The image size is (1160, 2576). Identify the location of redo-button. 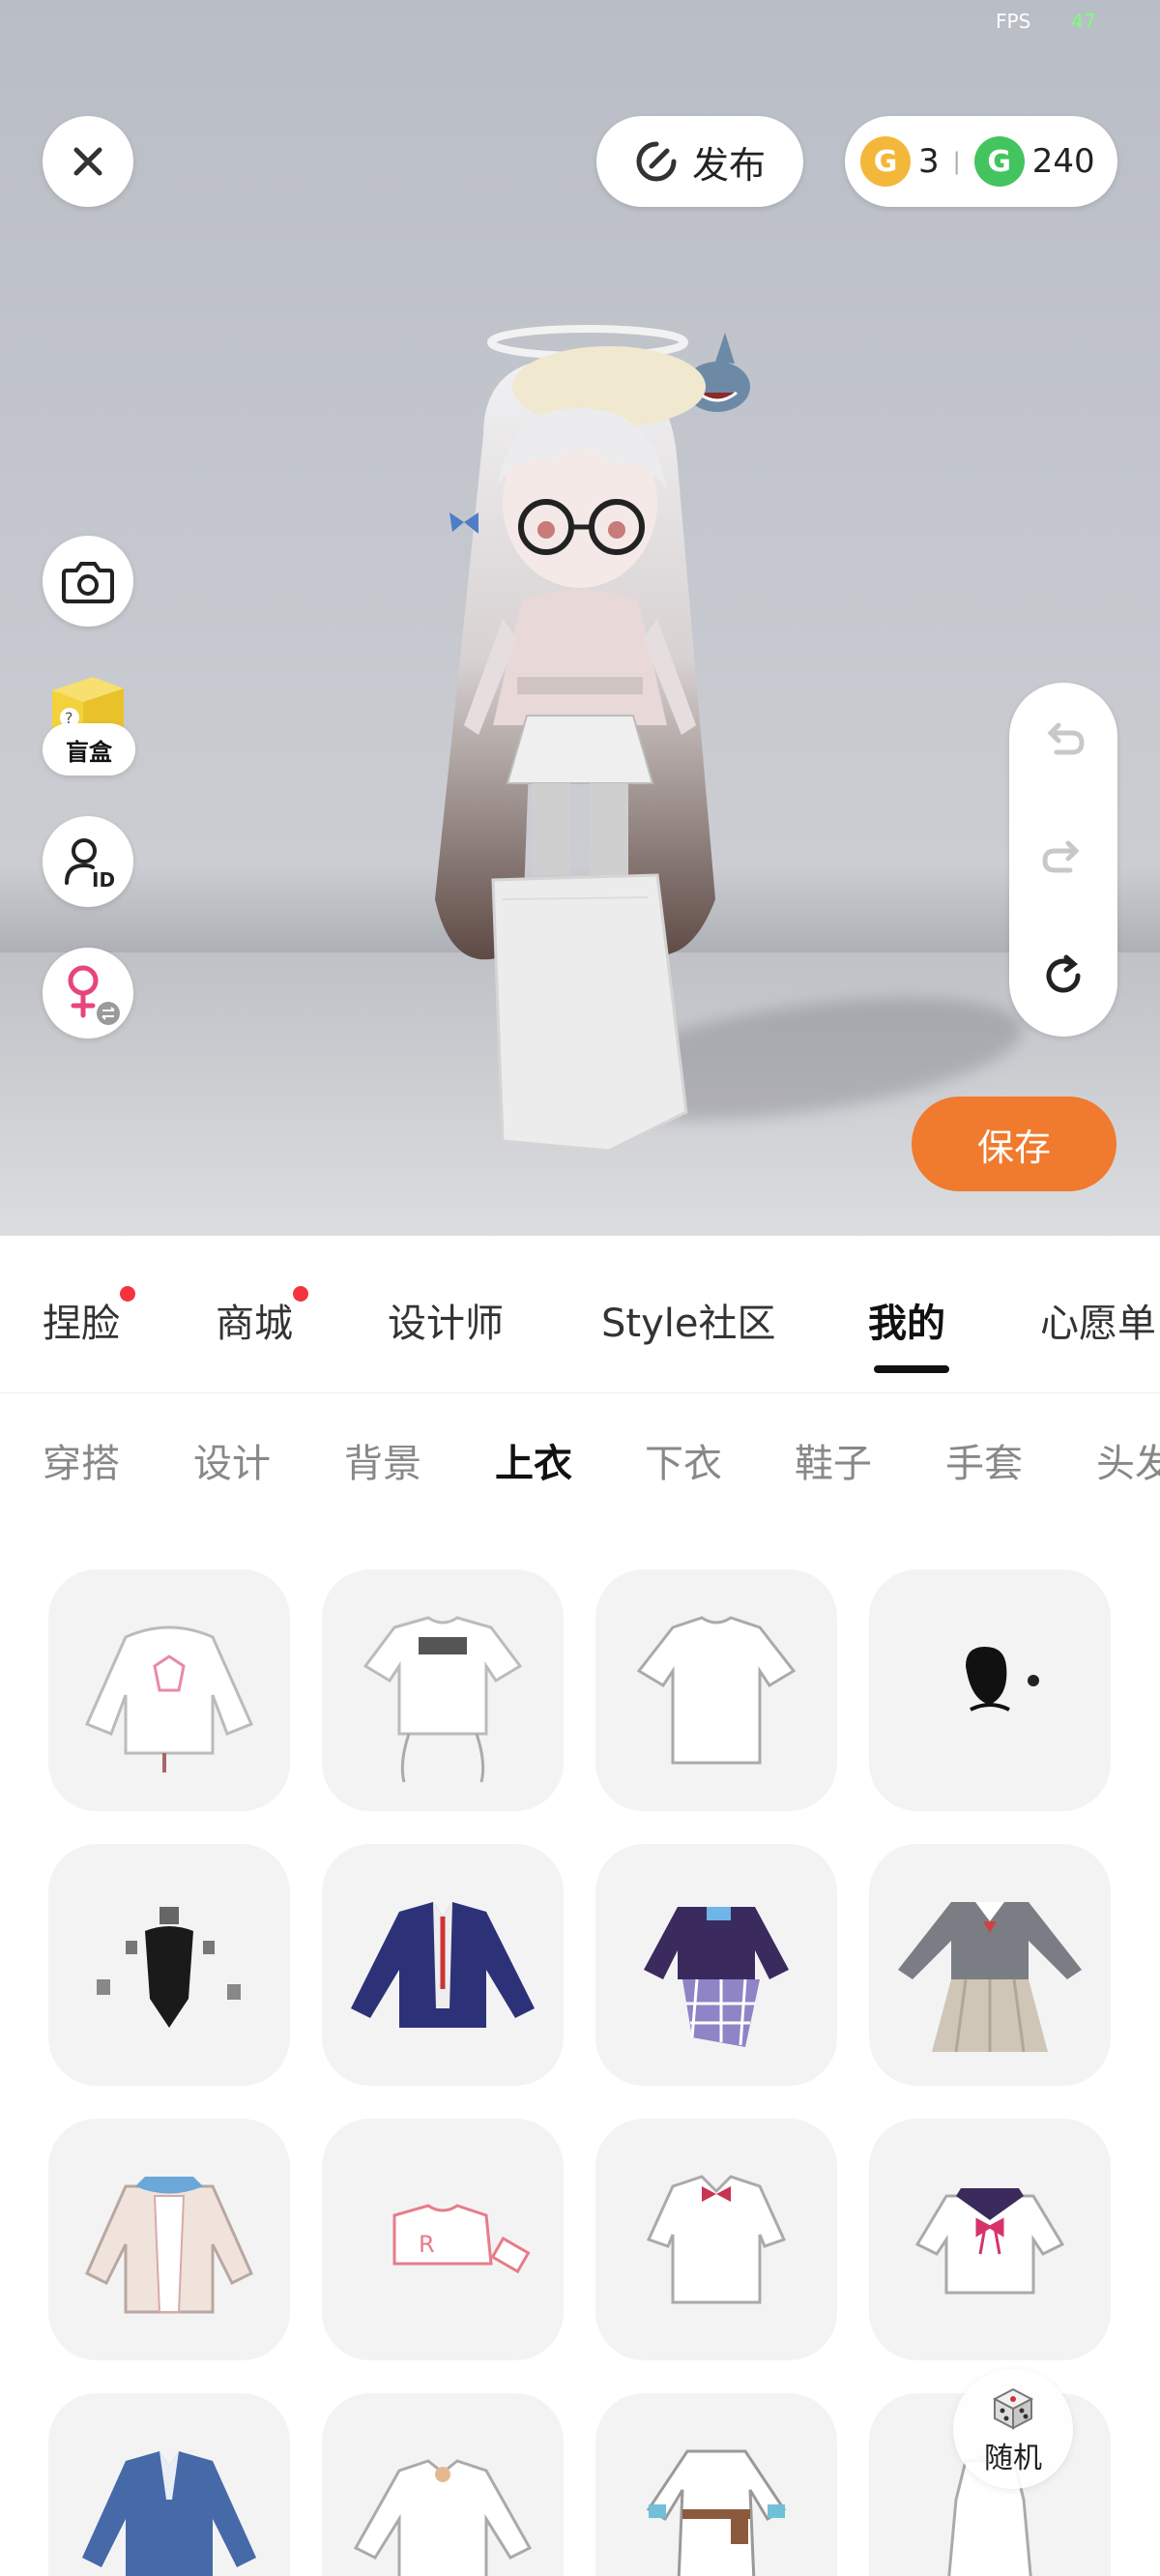
(1063, 860).